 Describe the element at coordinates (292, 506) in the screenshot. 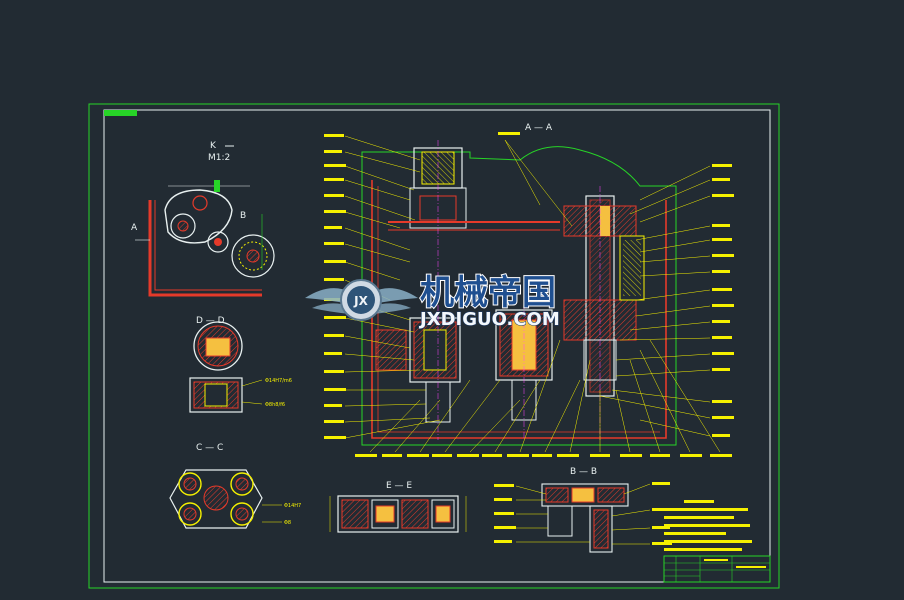

I see `svg-text: Φ14H7` at that location.